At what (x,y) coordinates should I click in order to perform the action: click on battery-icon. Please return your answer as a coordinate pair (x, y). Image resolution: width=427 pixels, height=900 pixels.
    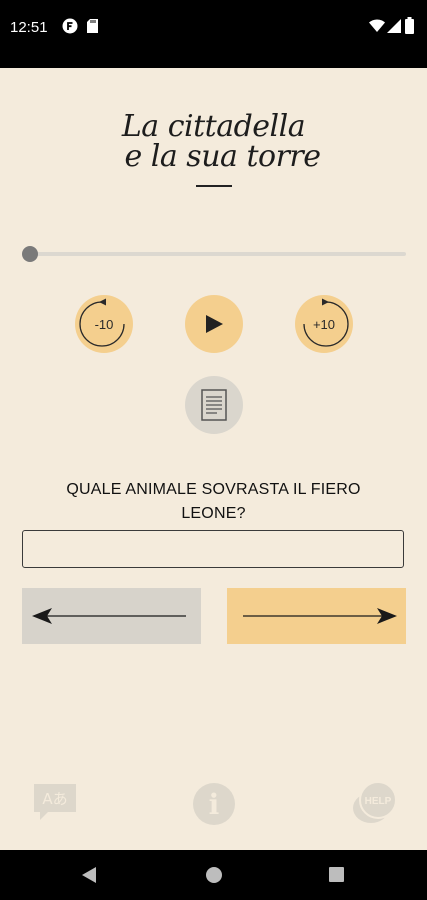
    Looking at the image, I should click on (409, 28).